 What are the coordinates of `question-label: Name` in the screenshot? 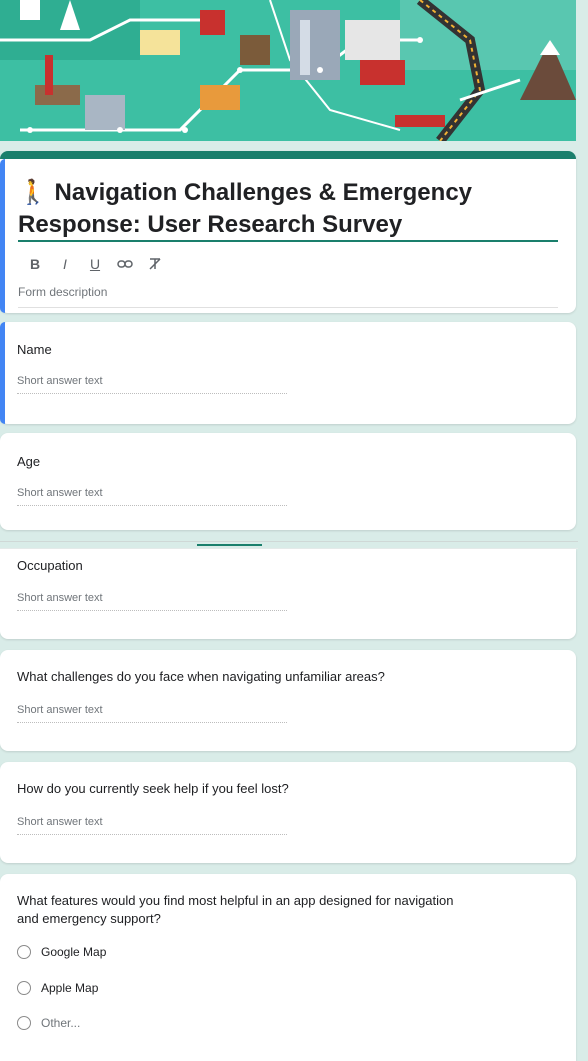 It's located at (34, 349).